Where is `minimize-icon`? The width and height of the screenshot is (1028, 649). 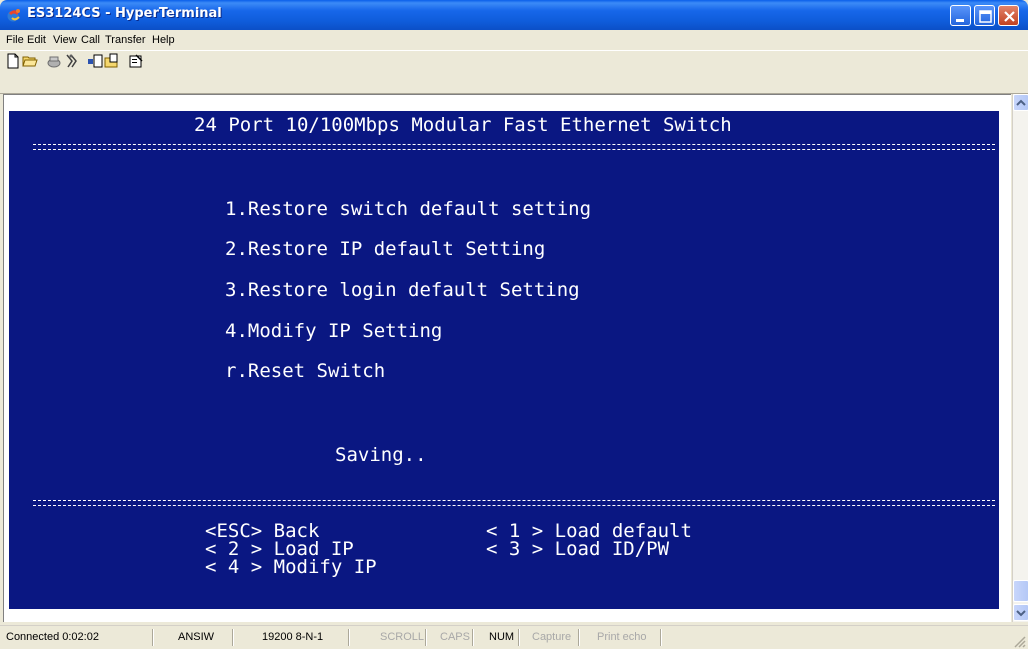 minimize-icon is located at coordinates (960, 20).